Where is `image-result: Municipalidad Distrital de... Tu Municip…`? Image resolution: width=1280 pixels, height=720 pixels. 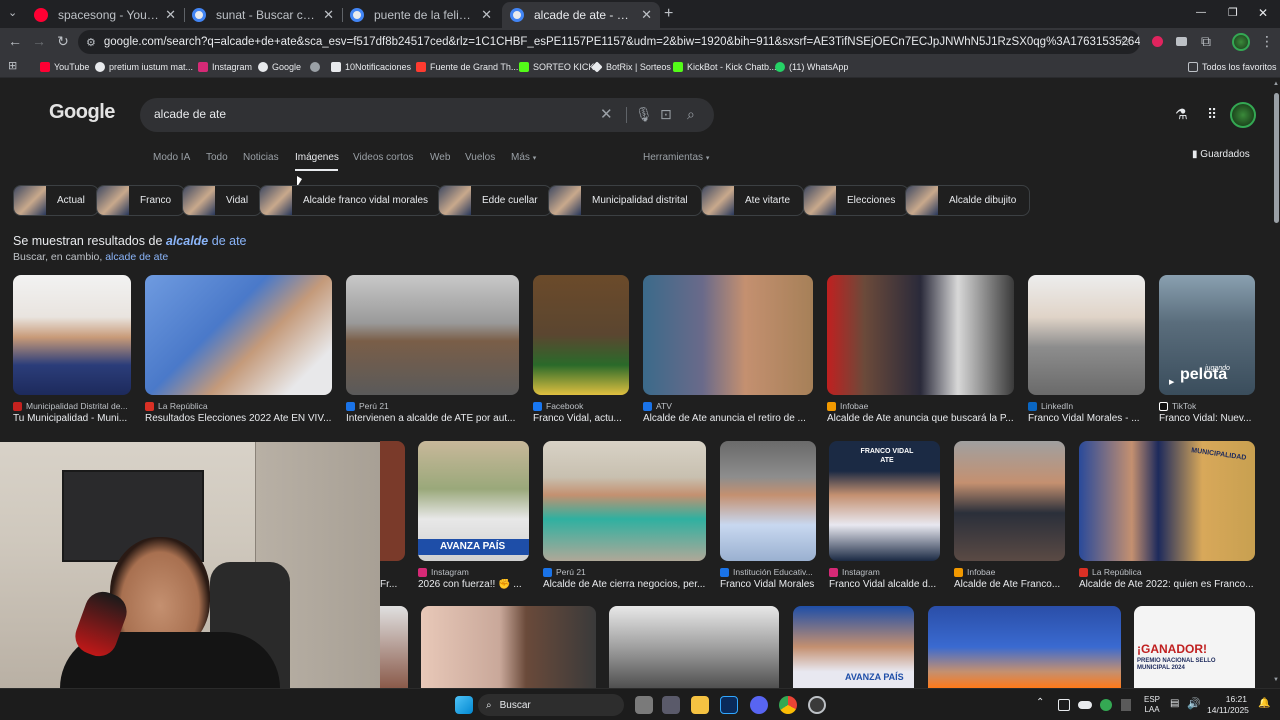 image-result: Municipalidad Distrital de... Tu Municip… is located at coordinates (72, 350).